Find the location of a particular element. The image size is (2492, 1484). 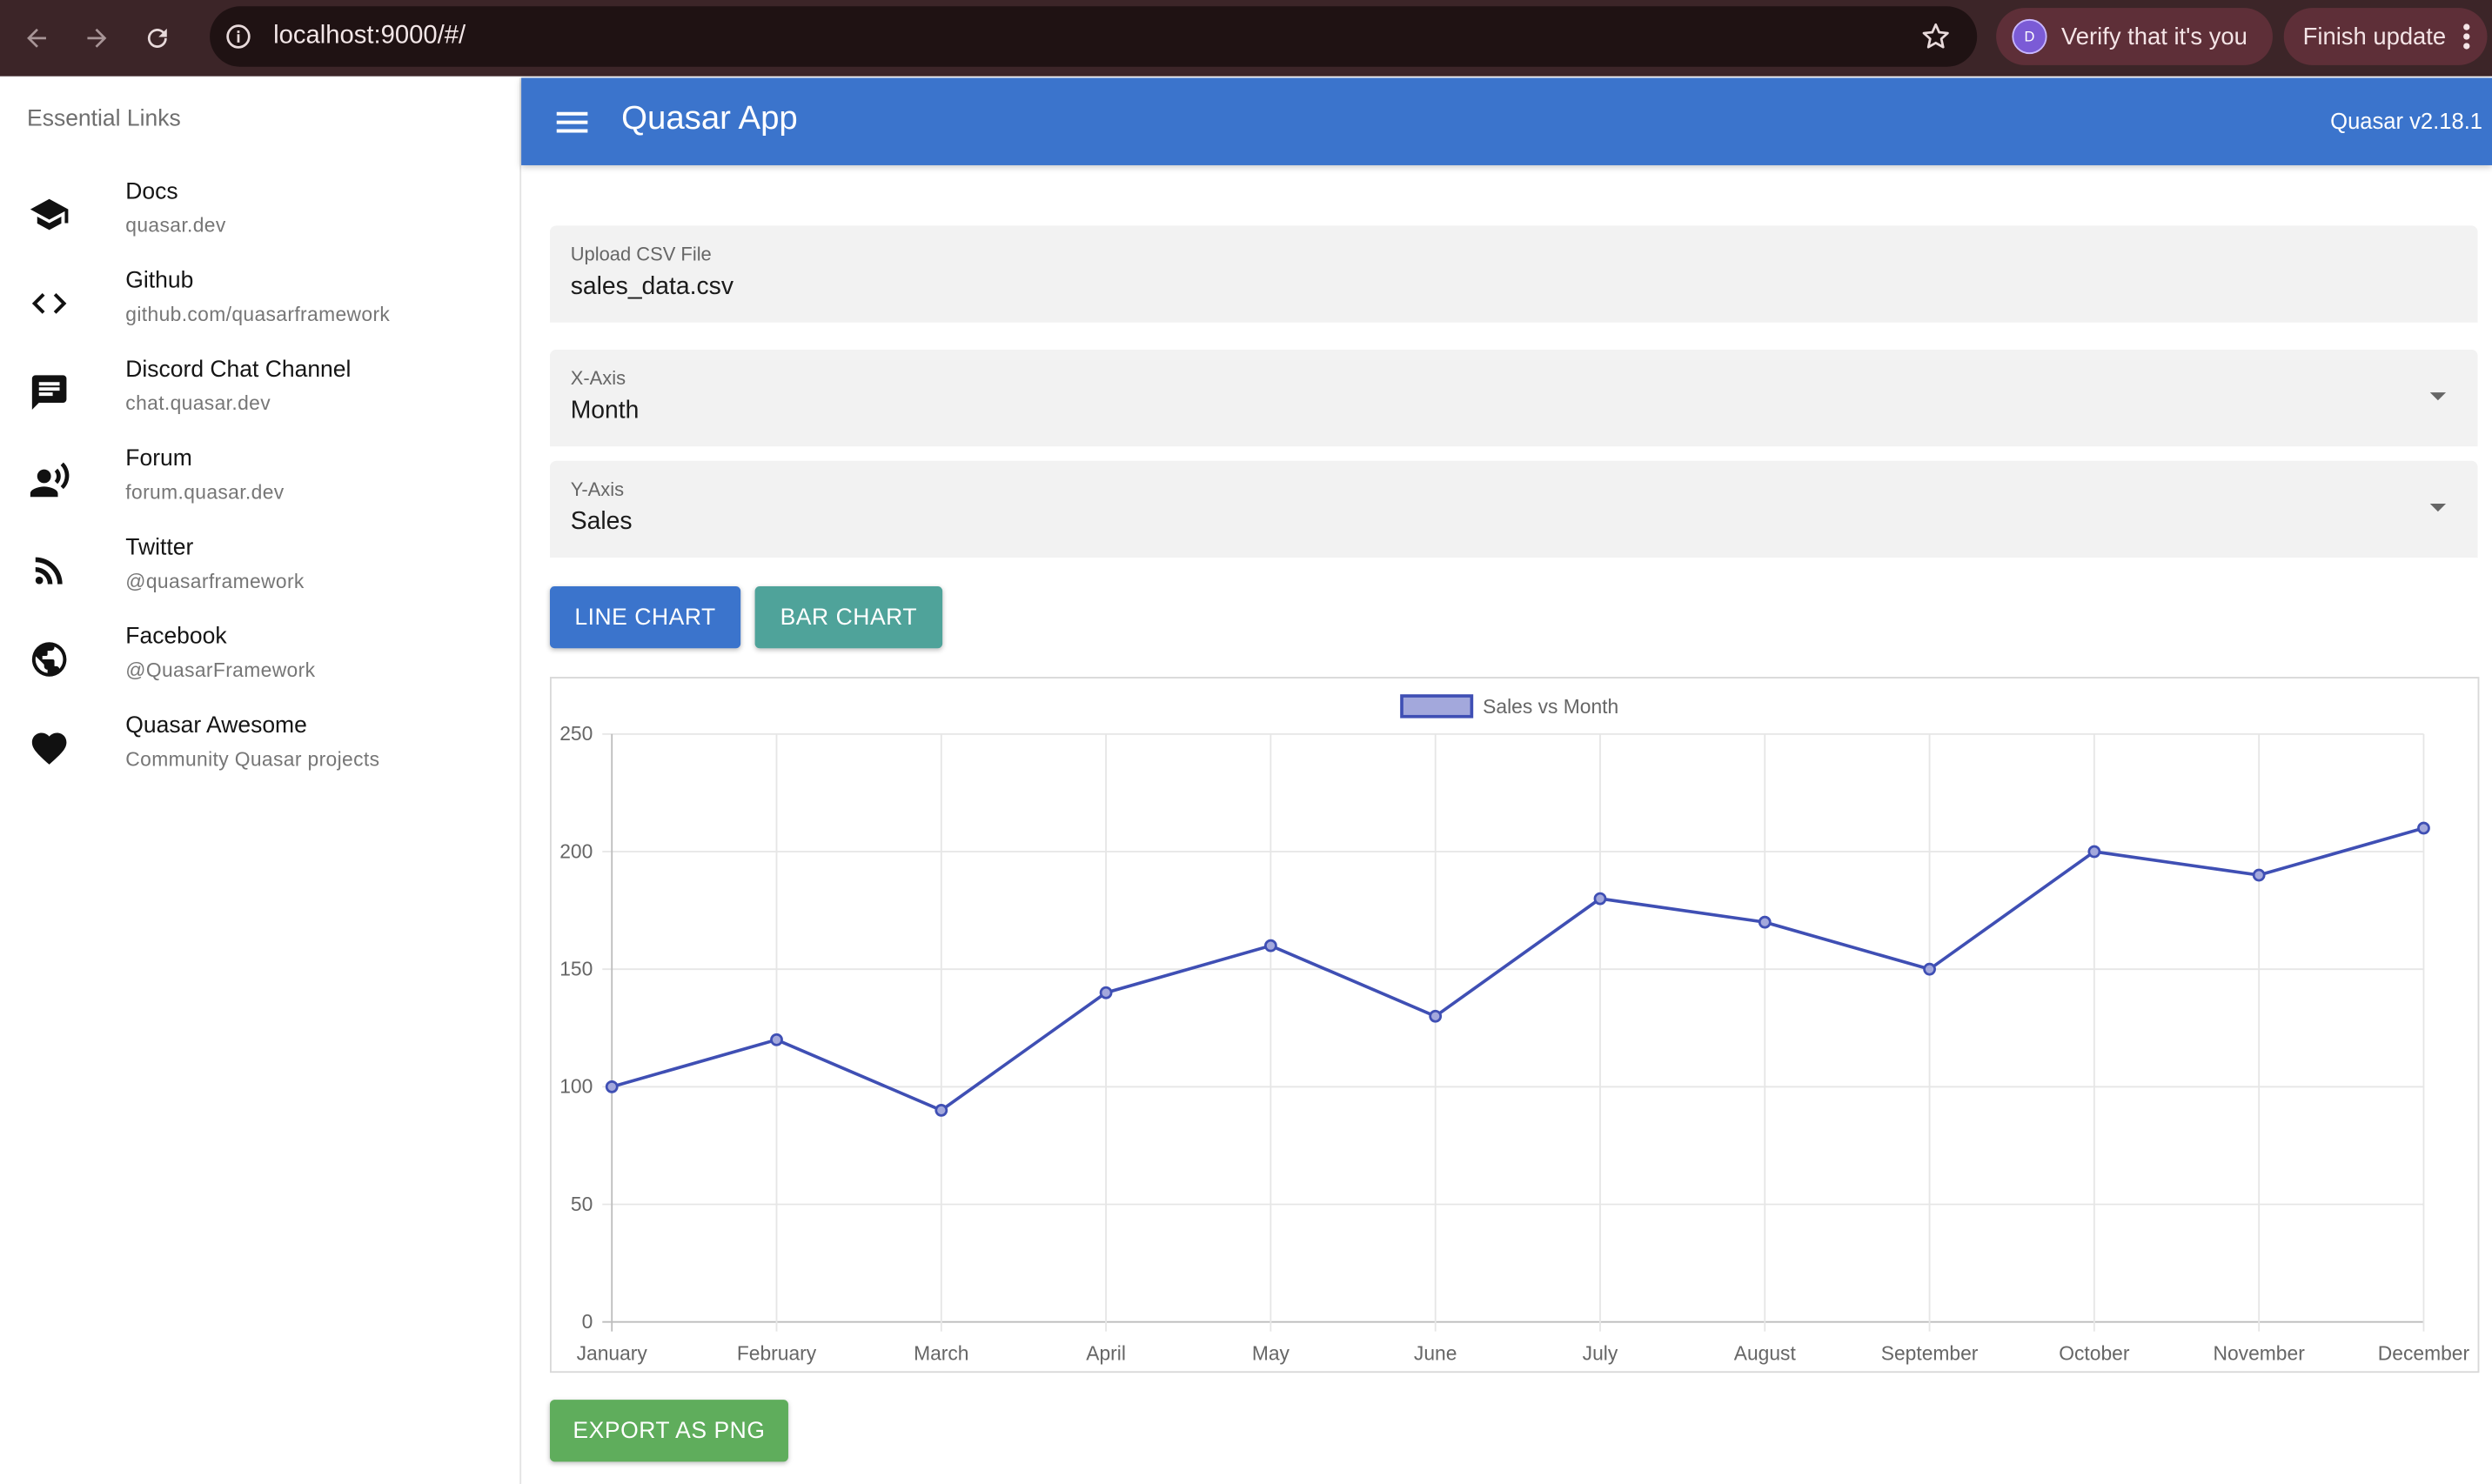

drawer-header: Essential Links is located at coordinates (104, 119).